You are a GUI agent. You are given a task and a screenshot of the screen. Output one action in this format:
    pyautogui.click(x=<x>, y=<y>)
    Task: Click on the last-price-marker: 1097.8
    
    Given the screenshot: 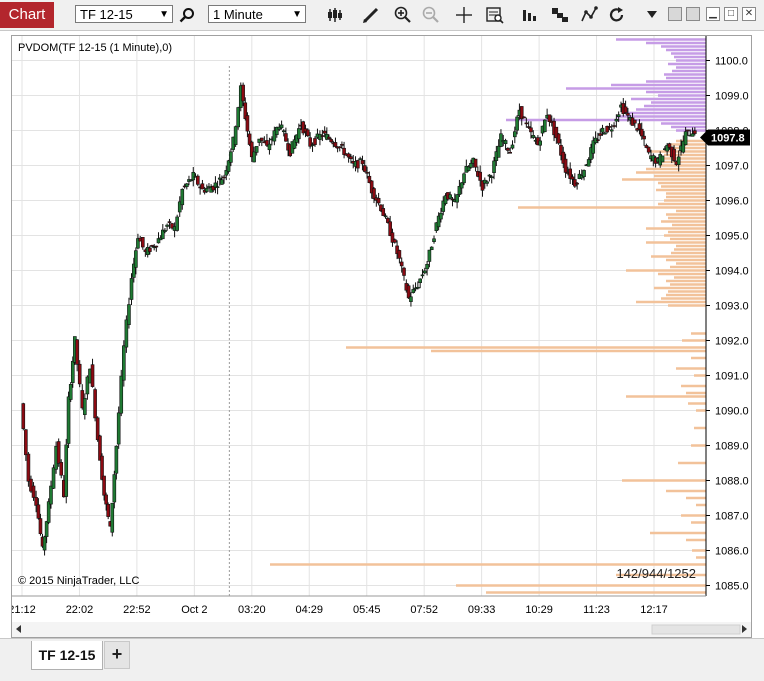 What is the action you would take?
    pyautogui.click(x=725, y=137)
    